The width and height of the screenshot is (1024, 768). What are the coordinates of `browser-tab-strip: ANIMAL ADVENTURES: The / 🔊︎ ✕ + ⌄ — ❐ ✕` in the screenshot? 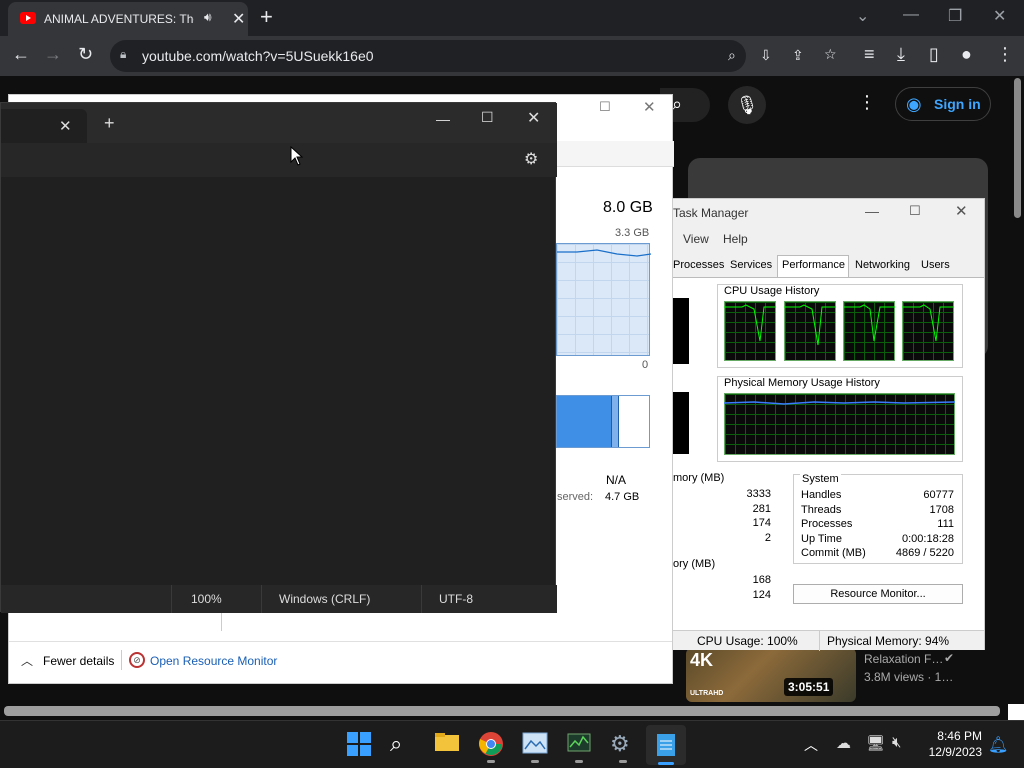 It's located at (512, 18).